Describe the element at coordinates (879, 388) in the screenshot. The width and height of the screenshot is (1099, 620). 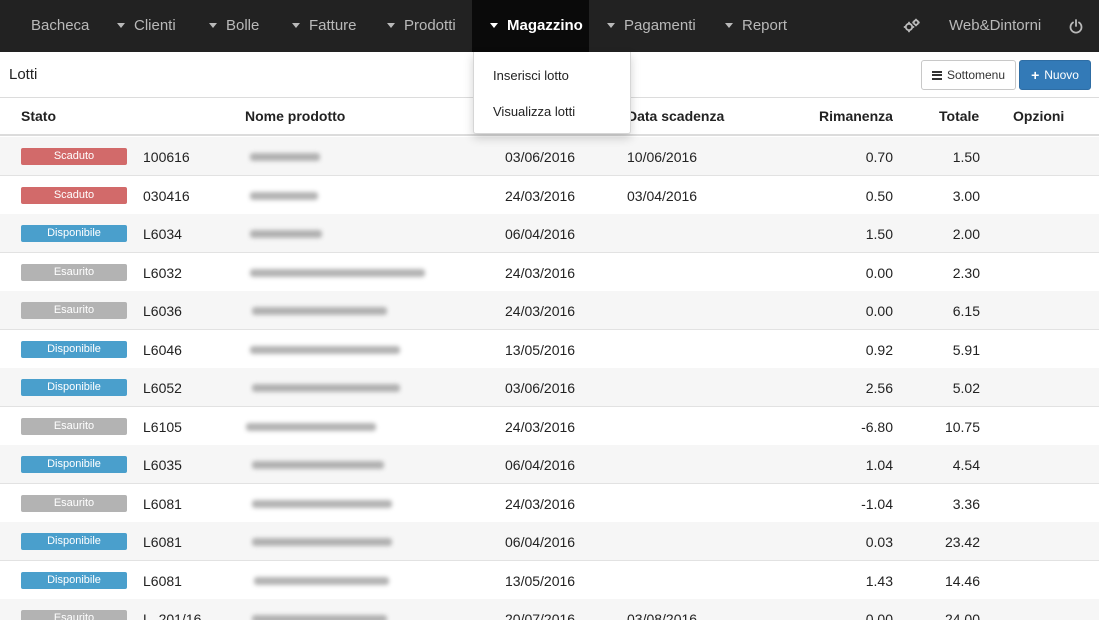
I see `remaining-value: 2.56` at that location.